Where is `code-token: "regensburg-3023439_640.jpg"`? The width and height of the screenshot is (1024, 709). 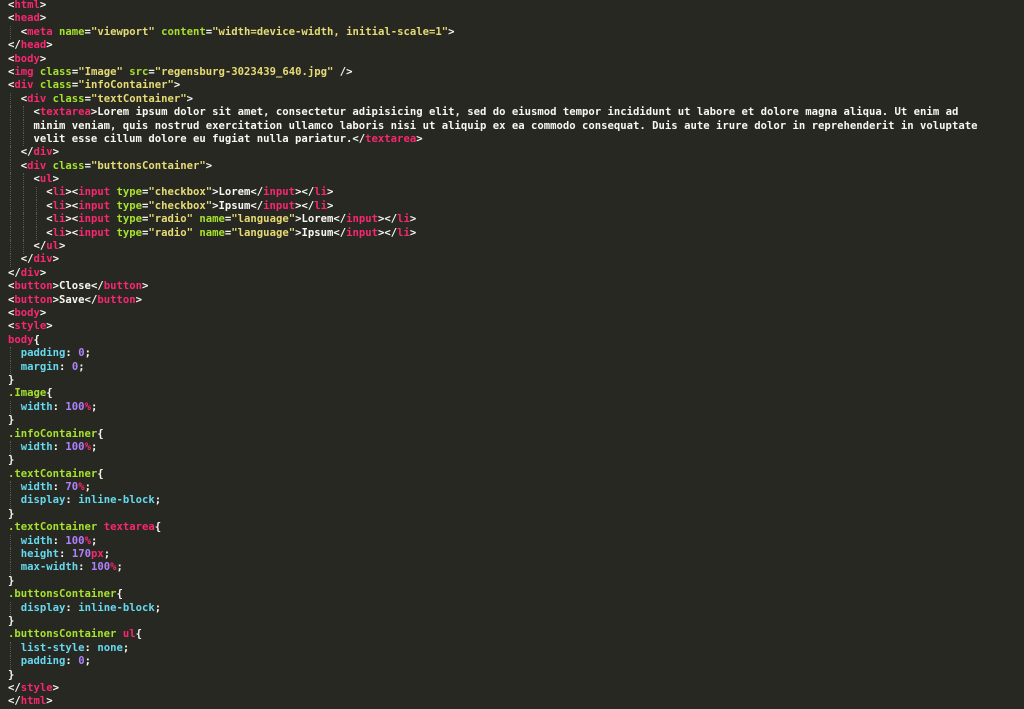
code-token: "regensburg-3023439_640.jpg" is located at coordinates (244, 71).